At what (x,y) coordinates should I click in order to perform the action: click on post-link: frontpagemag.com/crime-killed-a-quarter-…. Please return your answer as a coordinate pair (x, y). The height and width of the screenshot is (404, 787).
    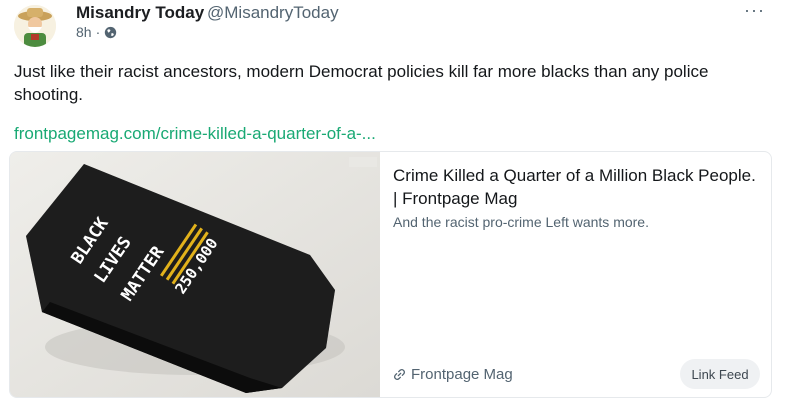
    Looking at the image, I should click on (195, 134).